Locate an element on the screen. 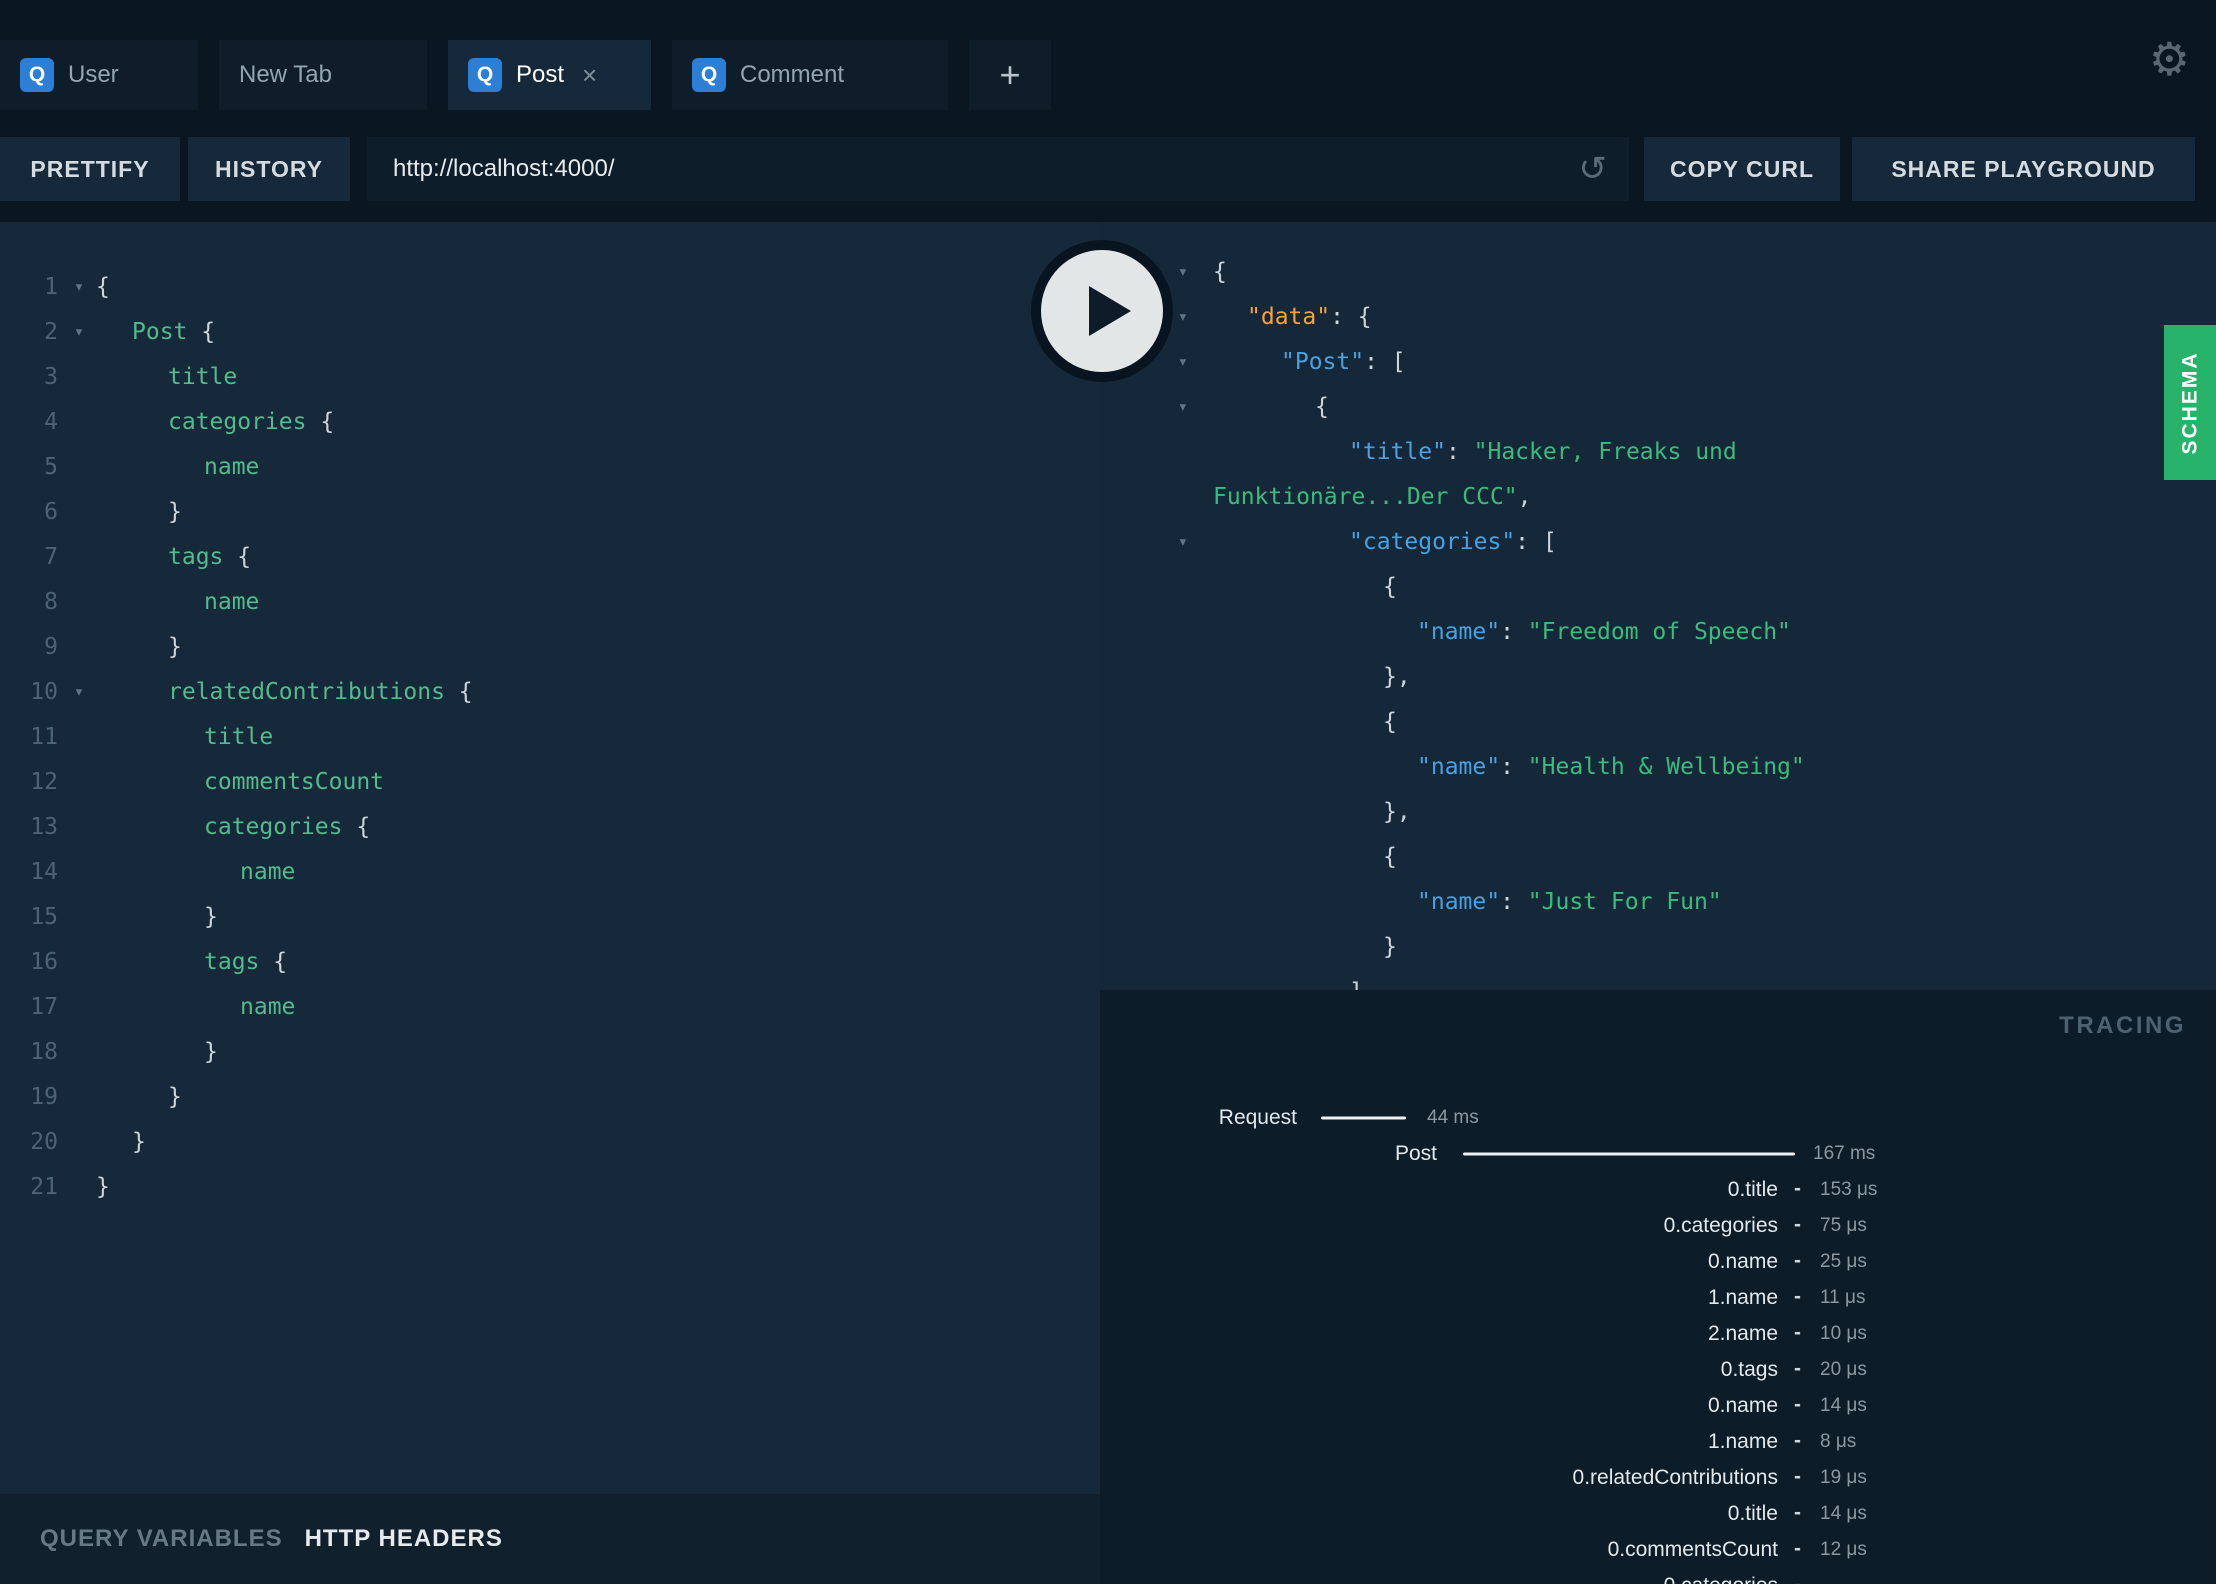 The image size is (2216, 1584). token-key: "Post" is located at coordinates (1323, 362).